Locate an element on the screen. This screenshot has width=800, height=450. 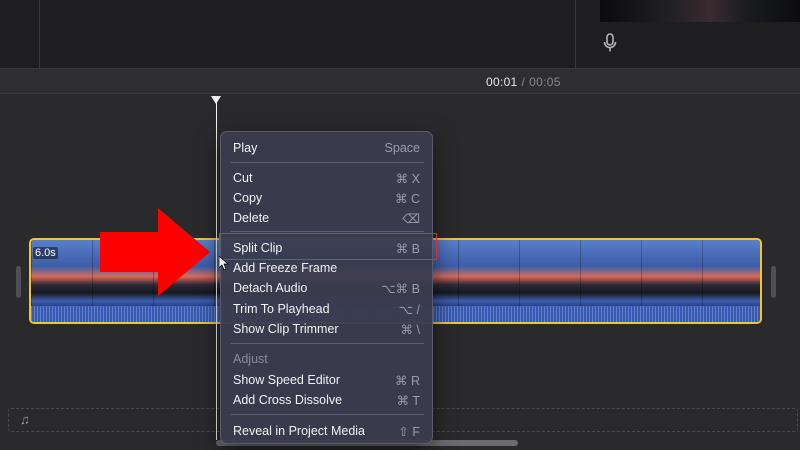
total-time: 00:05 is located at coordinates (545, 82).